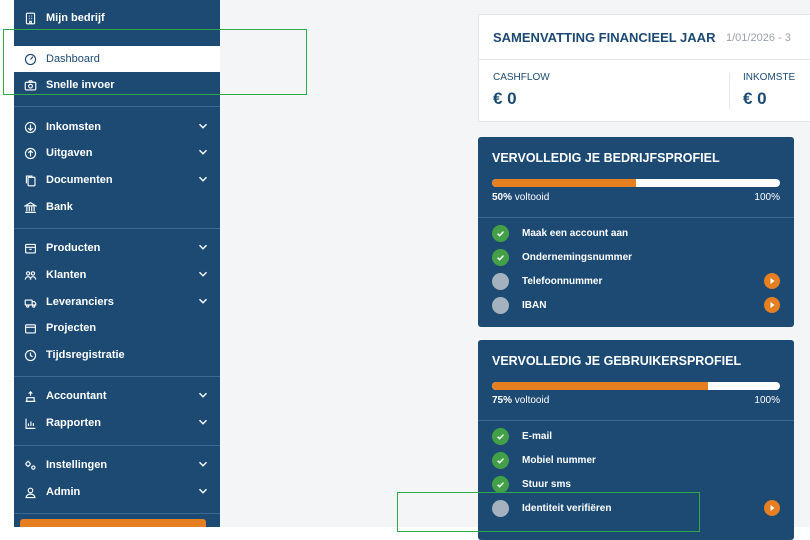 This screenshot has width=810, height=540. What do you see at coordinates (30, 328) in the screenshot?
I see `folder-icon` at bounding box center [30, 328].